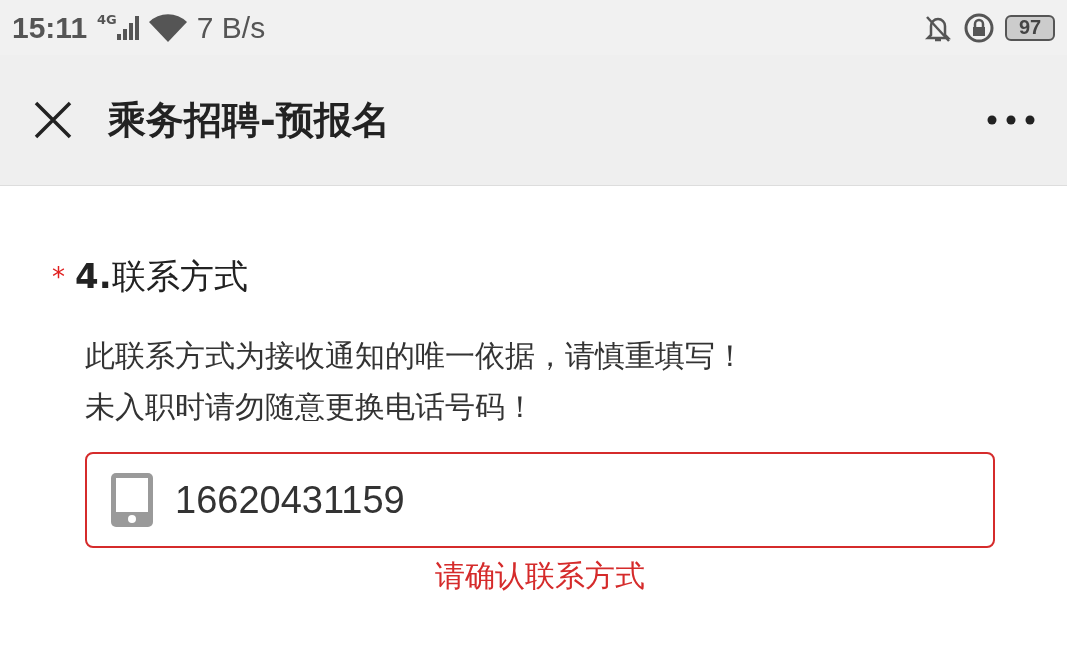 This screenshot has height=663, width=1067. What do you see at coordinates (540, 575) in the screenshot?
I see `error-message: 请确认联系方式` at bounding box center [540, 575].